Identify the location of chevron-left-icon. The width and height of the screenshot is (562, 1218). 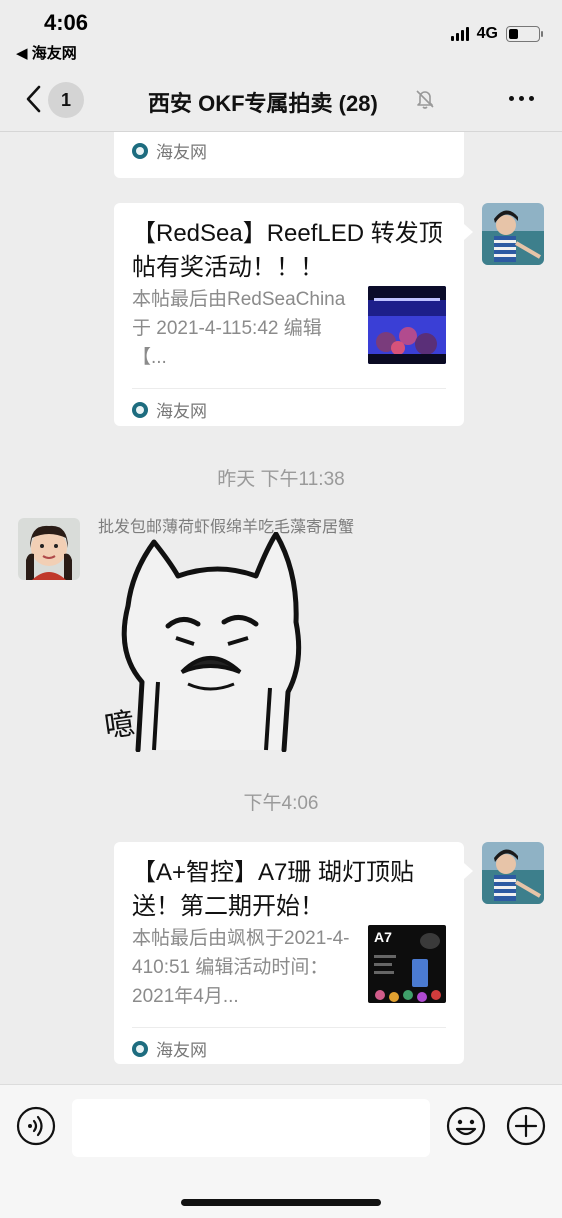
(35, 99).